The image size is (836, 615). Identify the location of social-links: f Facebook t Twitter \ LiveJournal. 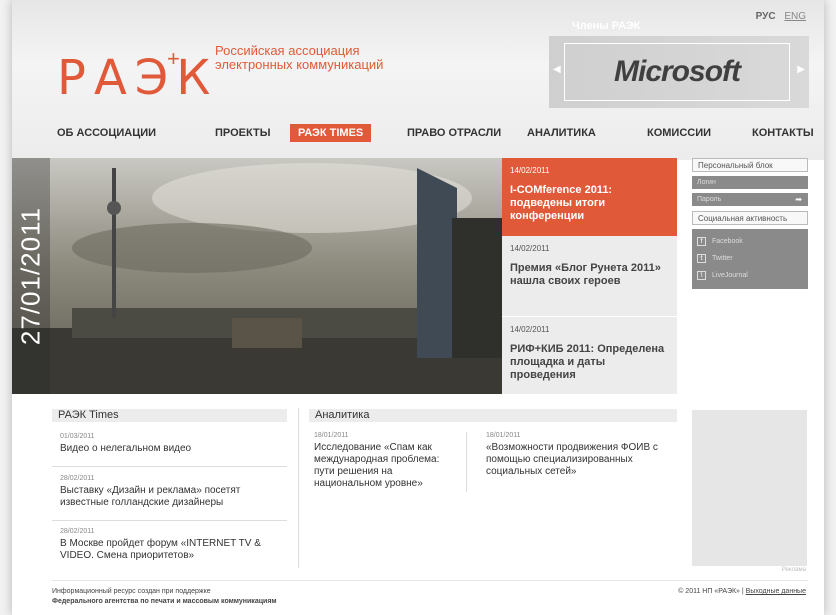
(750, 259).